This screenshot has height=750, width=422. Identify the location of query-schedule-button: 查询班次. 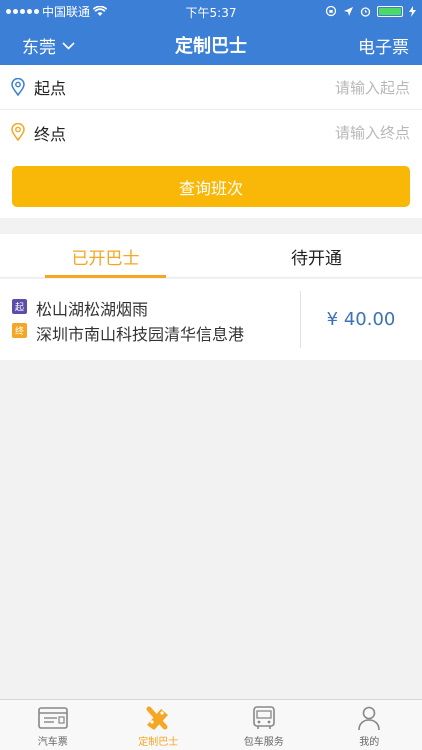
(211, 186).